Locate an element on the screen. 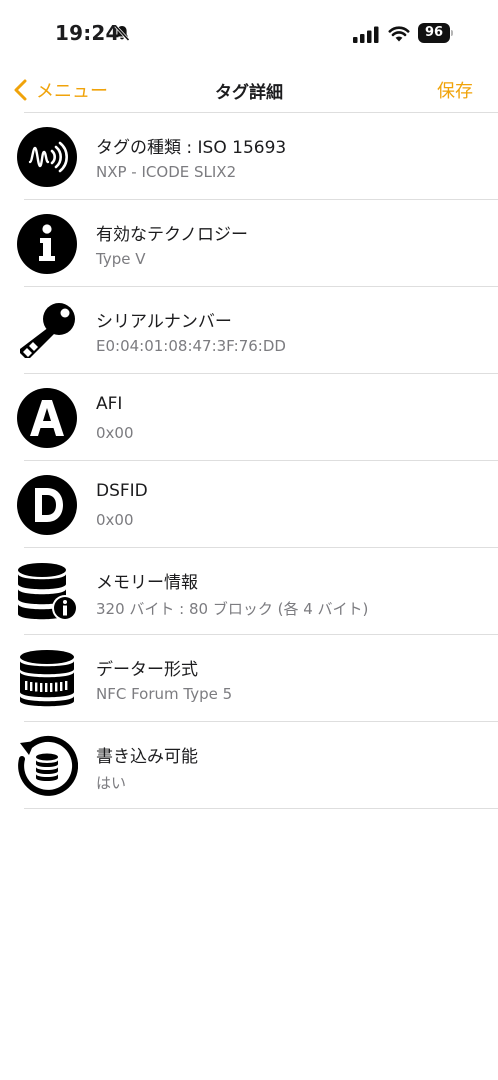 The width and height of the screenshot is (498, 1080). list-item-tag-type: タグの種類 : ISO 15693 NXP - ICODE SLIX2 is located at coordinates (249, 156).